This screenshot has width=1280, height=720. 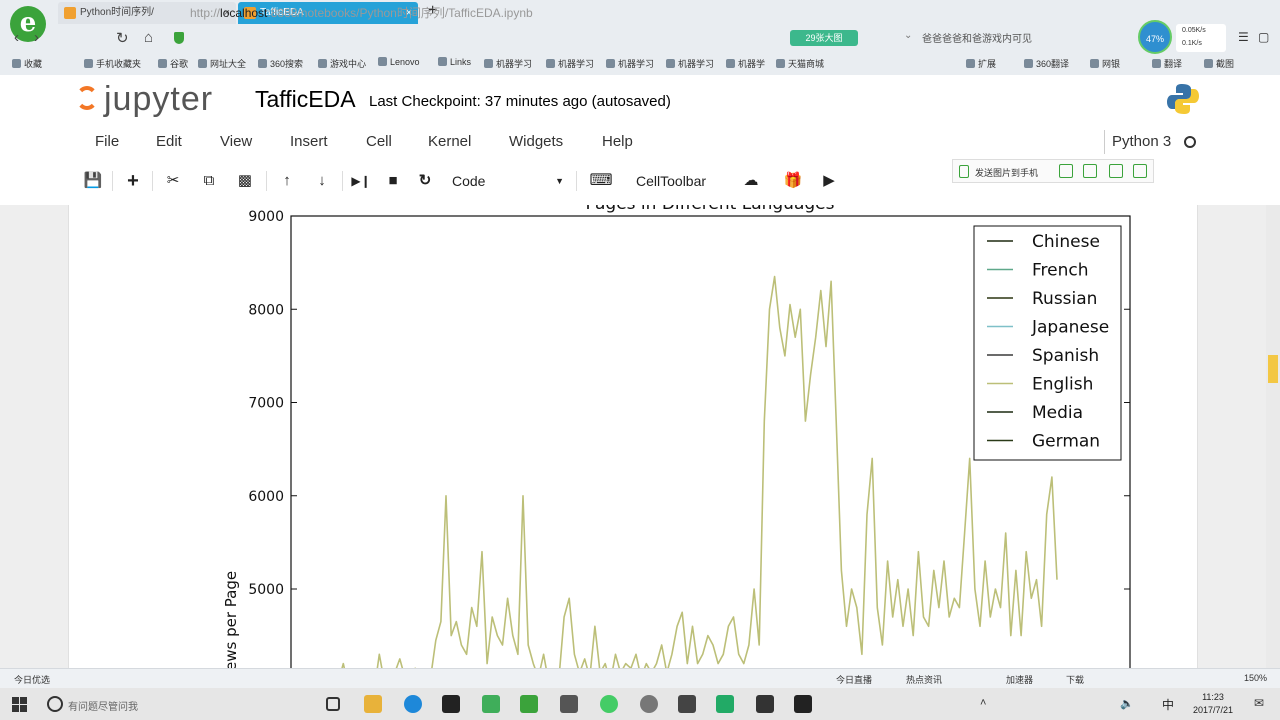 What do you see at coordinates (236, 141) in the screenshot?
I see `menu-view: View` at bounding box center [236, 141].